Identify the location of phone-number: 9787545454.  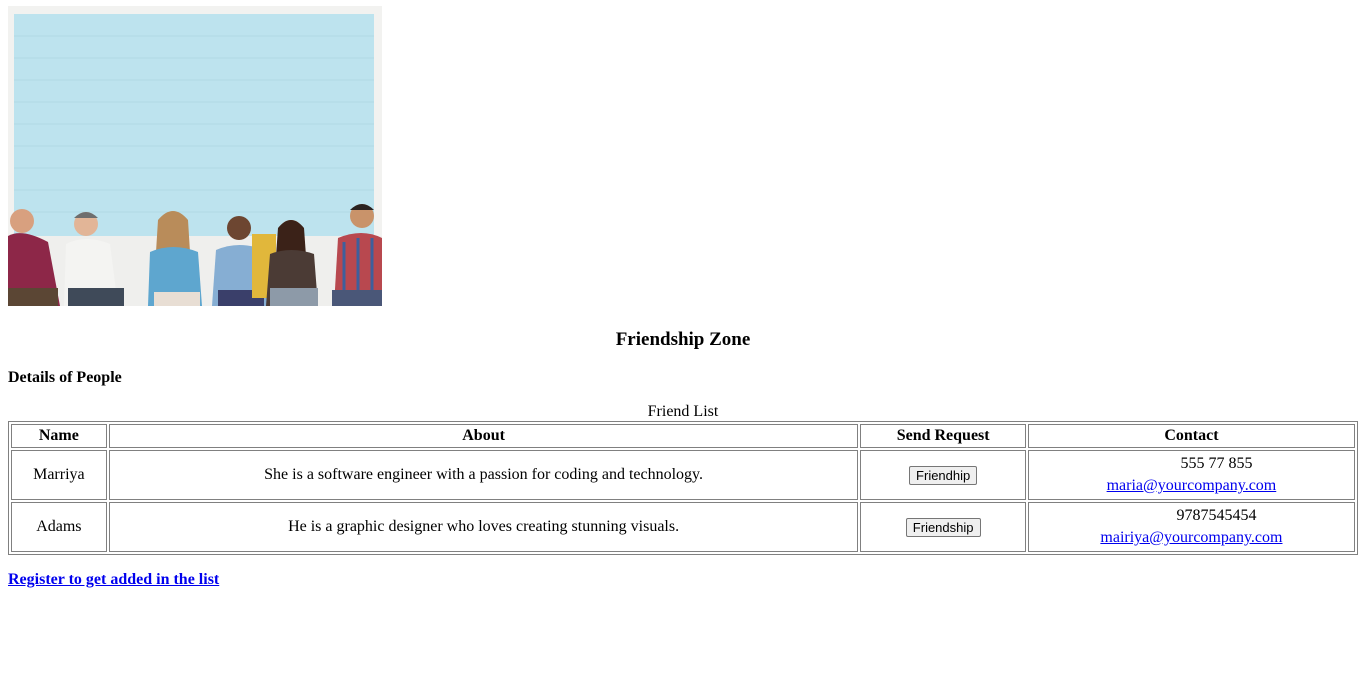
(1216, 515).